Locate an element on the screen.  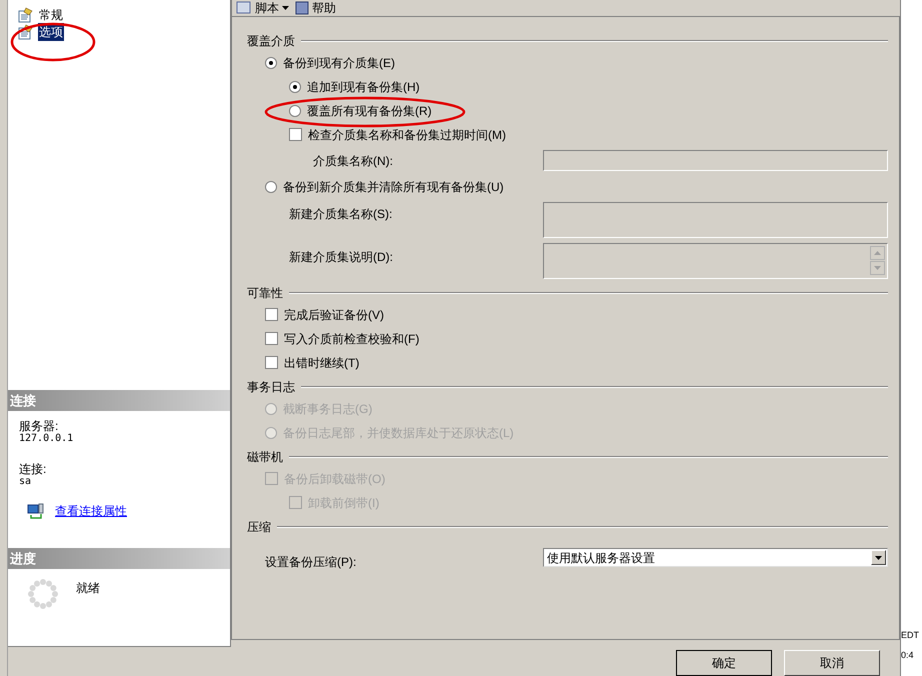
radio-label: 备份到现有介质集(E) is located at coordinates (339, 63).